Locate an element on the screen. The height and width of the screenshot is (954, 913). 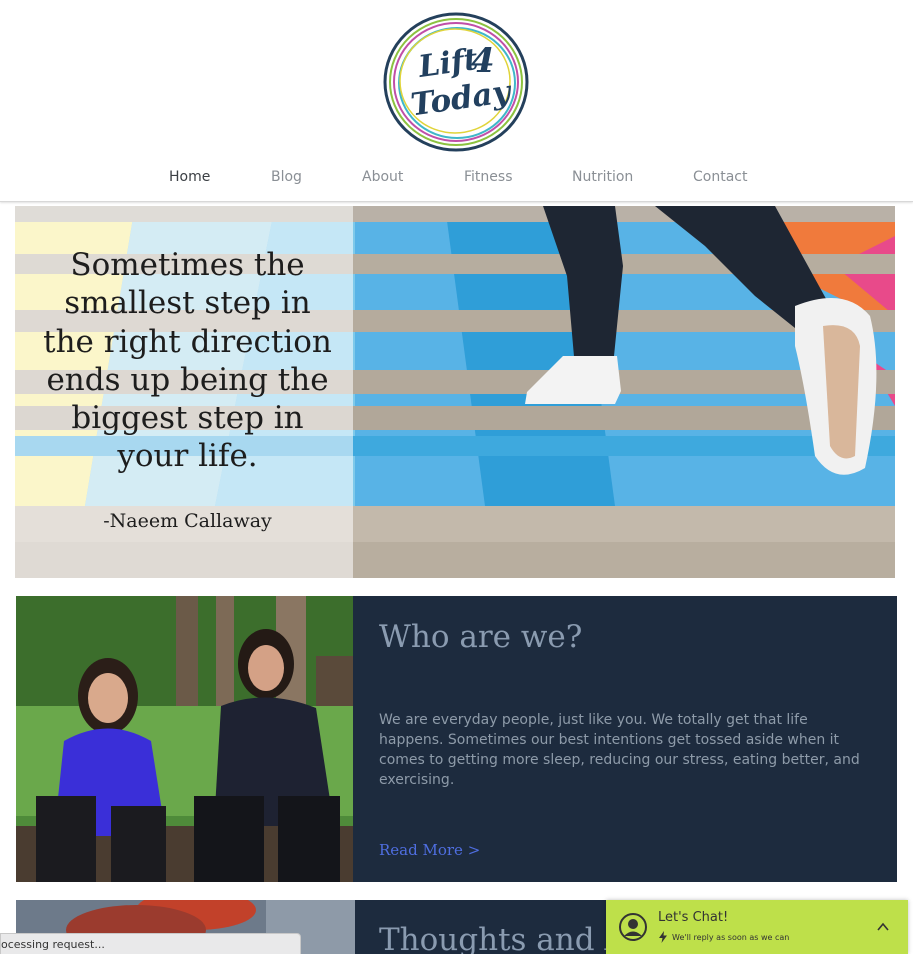
user-icon is located at coordinates (633, 927).